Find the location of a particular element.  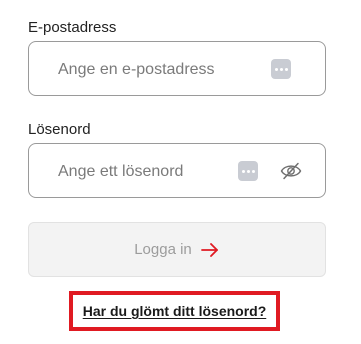

eye-off-icon is located at coordinates (291, 171).